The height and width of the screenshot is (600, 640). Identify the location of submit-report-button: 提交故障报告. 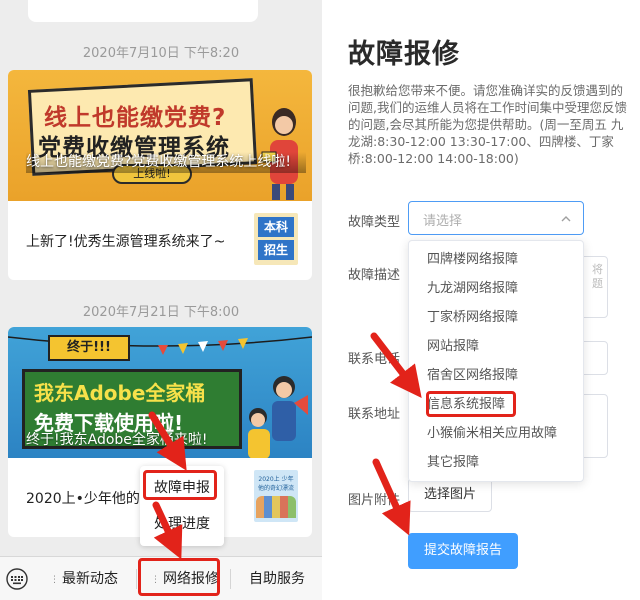
(463, 551).